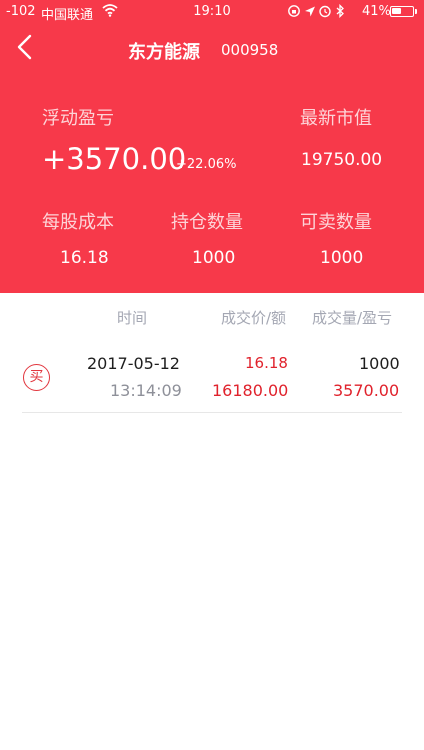 Image resolution: width=424 pixels, height=750 pixels. What do you see at coordinates (133, 363) in the screenshot?
I see `trade-date: 2017-05-12` at bounding box center [133, 363].